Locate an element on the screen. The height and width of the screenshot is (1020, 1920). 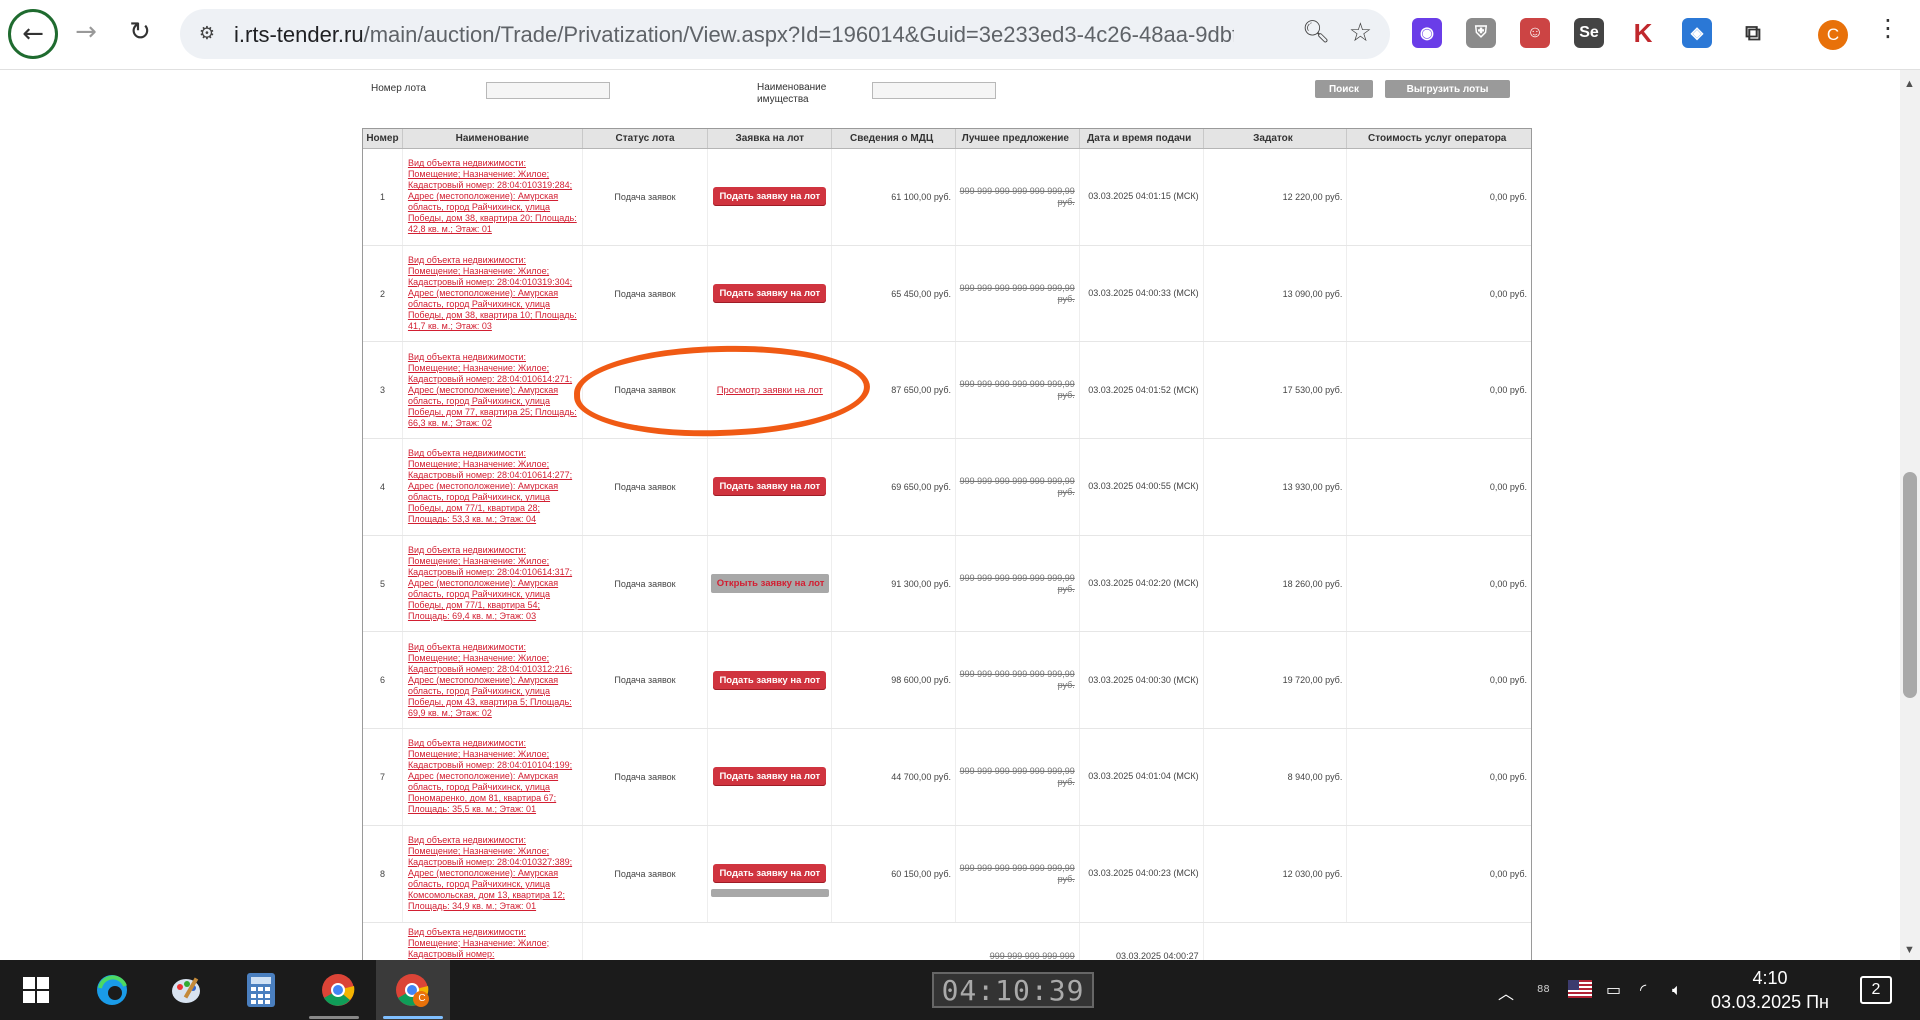
lot-number: 4 is located at coordinates (383, 487).